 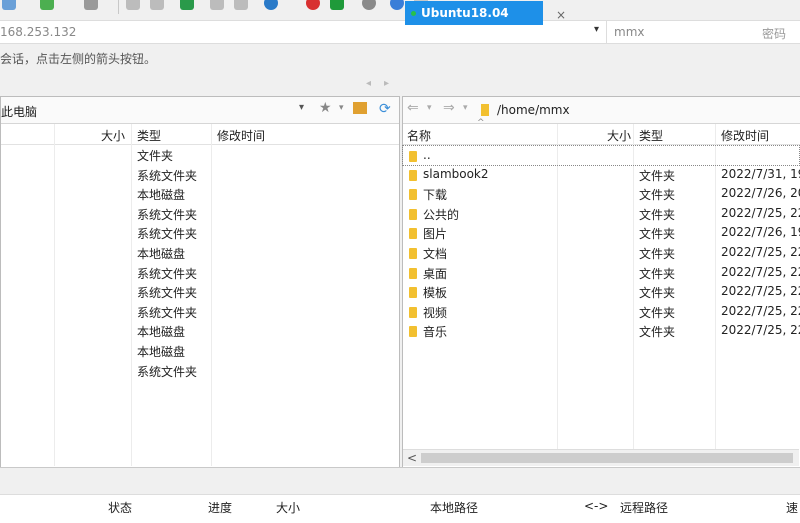 I want to click on list-item: 文件夹, so click(x=200, y=154).